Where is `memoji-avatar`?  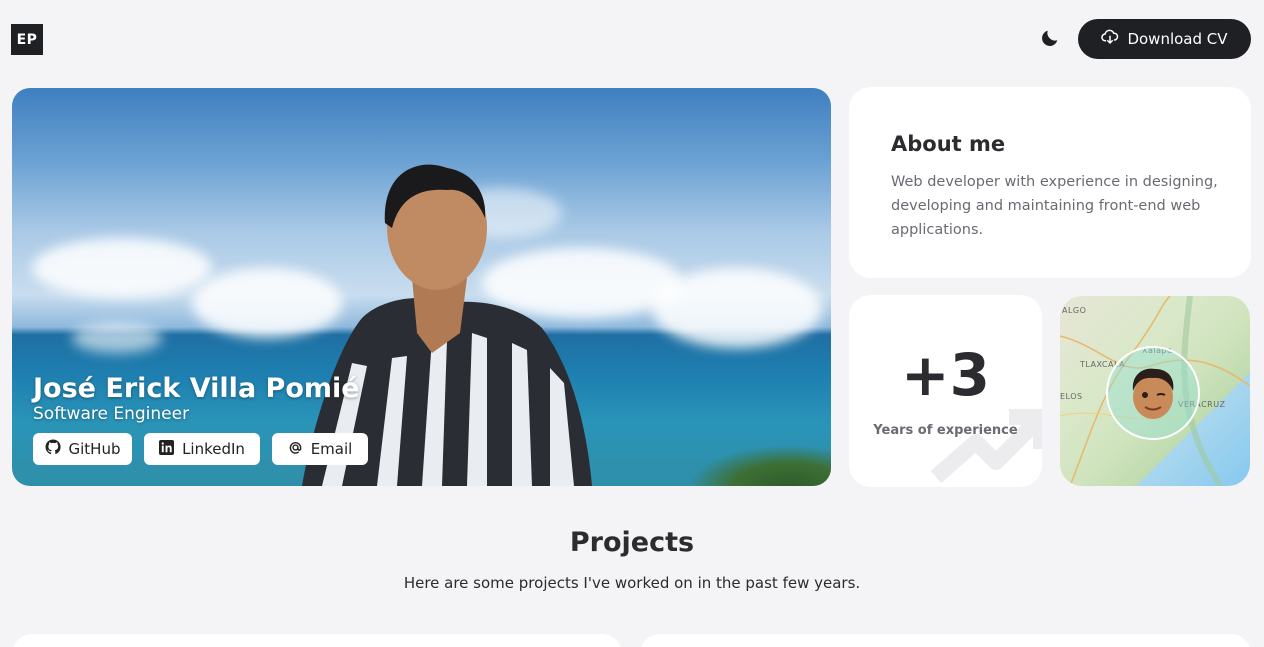 memoji-avatar is located at coordinates (1153, 393).